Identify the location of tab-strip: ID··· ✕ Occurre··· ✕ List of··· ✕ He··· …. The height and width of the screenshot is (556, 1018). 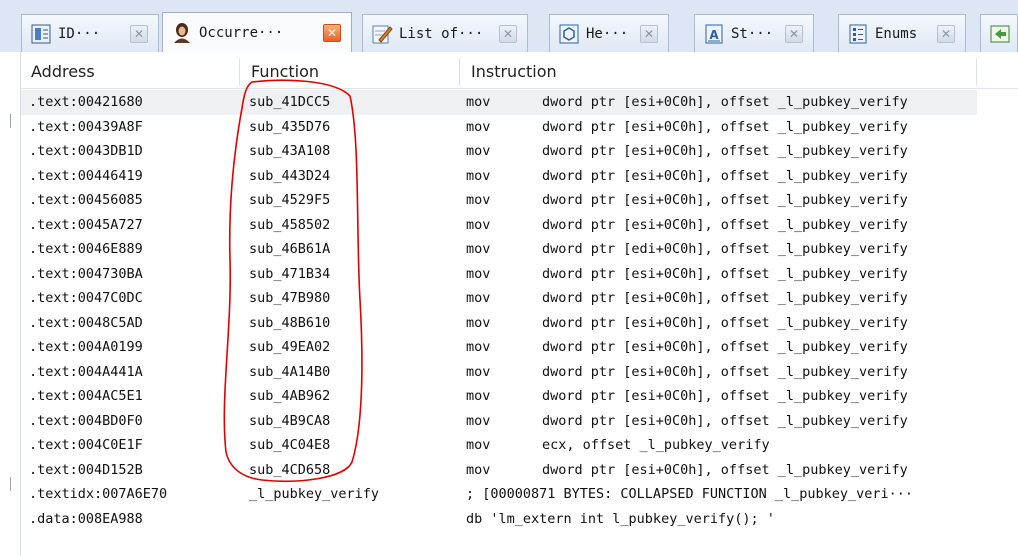
(509, 26).